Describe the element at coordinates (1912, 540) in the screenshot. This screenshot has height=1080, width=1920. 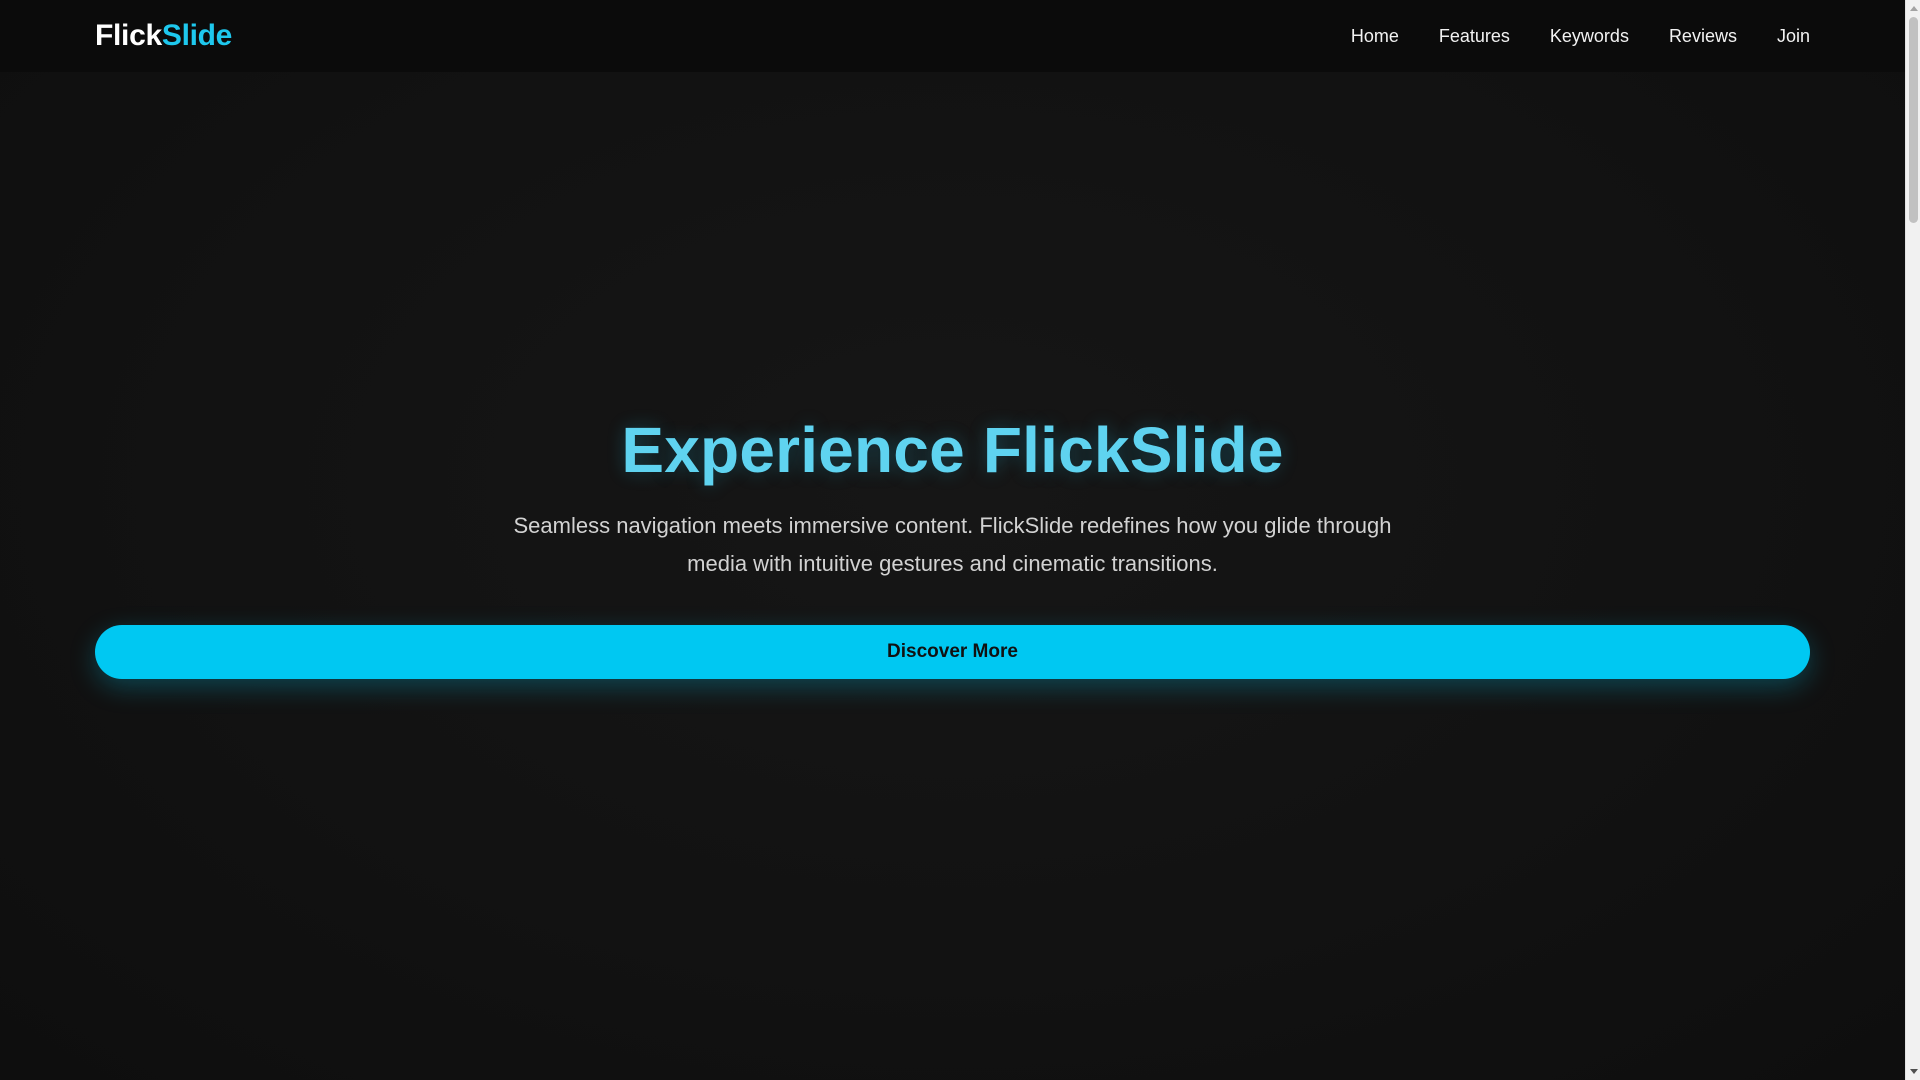
I see `vertical-scrollbar` at that location.